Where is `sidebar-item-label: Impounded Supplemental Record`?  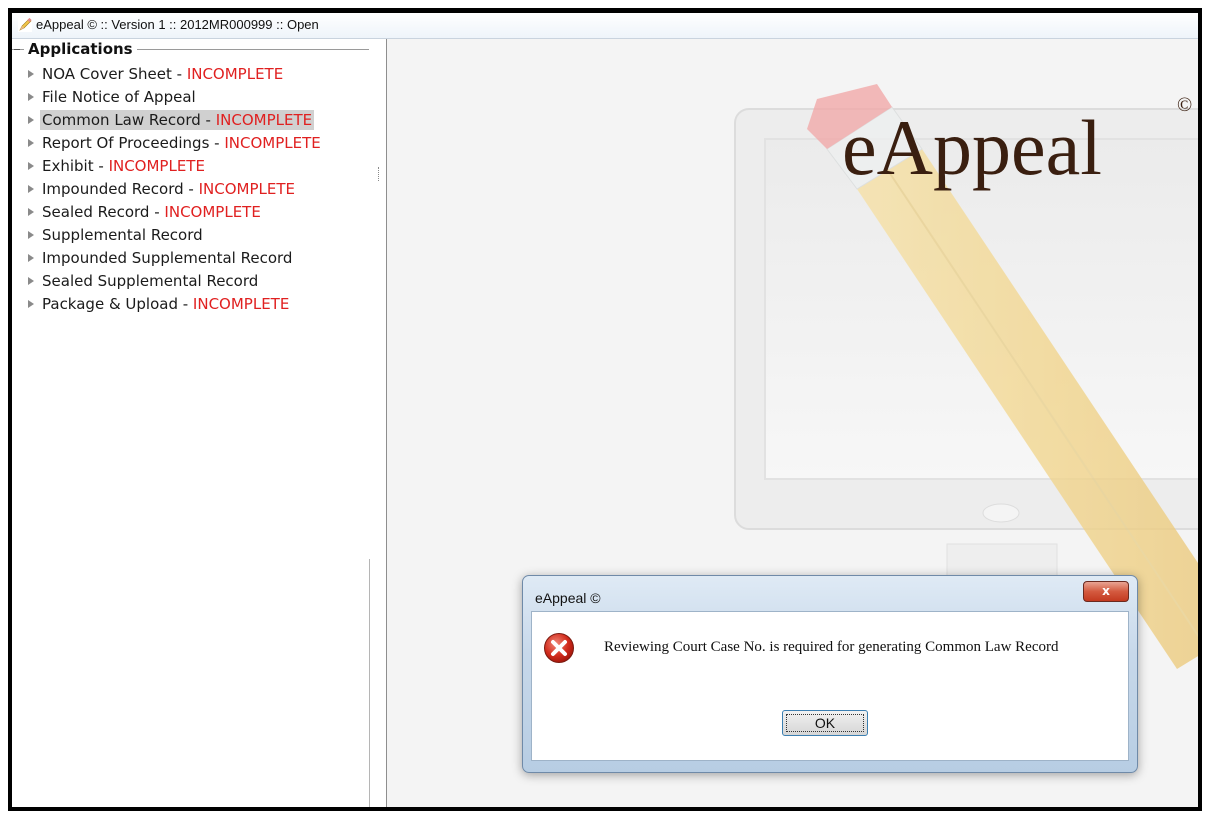
sidebar-item-label: Impounded Supplemental Record is located at coordinates (167, 258).